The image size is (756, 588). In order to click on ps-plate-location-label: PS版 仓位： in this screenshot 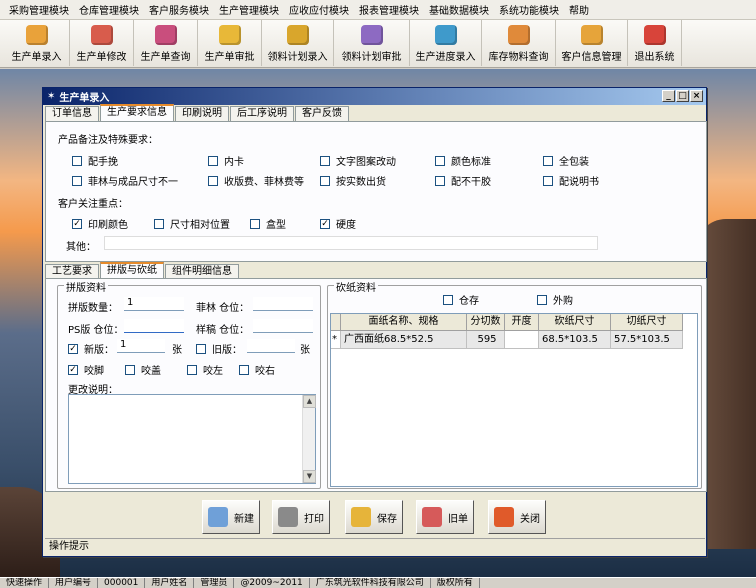, I will do `click(96, 330)`.